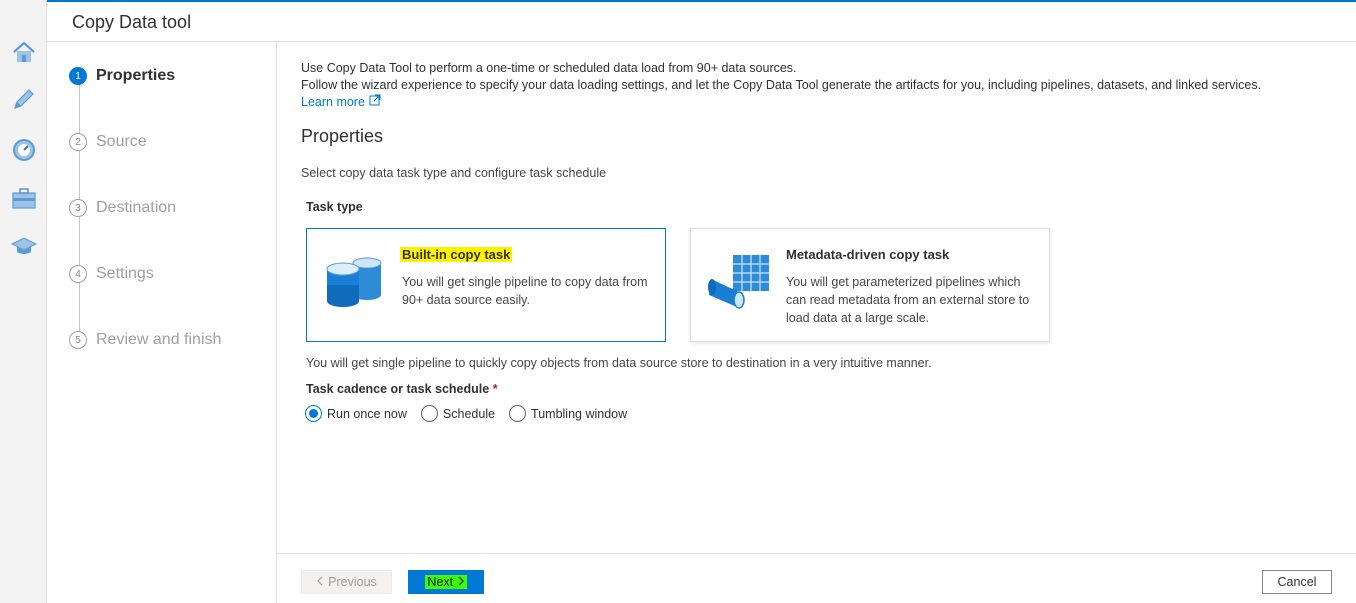  I want to click on home-icon, so click(24, 52).